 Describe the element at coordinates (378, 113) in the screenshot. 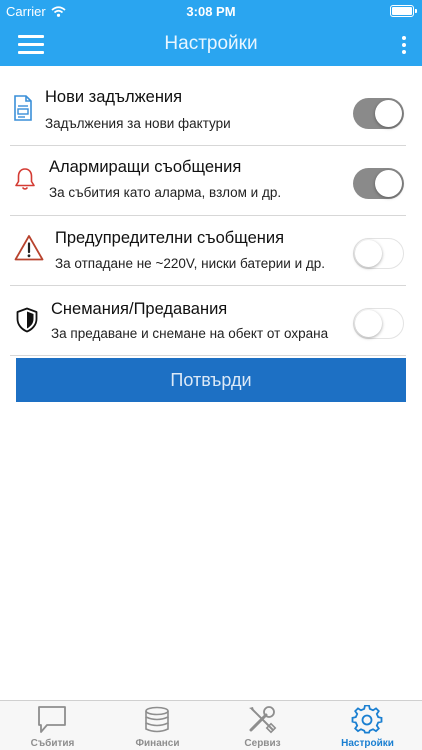

I see `new-obligations-toggle` at that location.